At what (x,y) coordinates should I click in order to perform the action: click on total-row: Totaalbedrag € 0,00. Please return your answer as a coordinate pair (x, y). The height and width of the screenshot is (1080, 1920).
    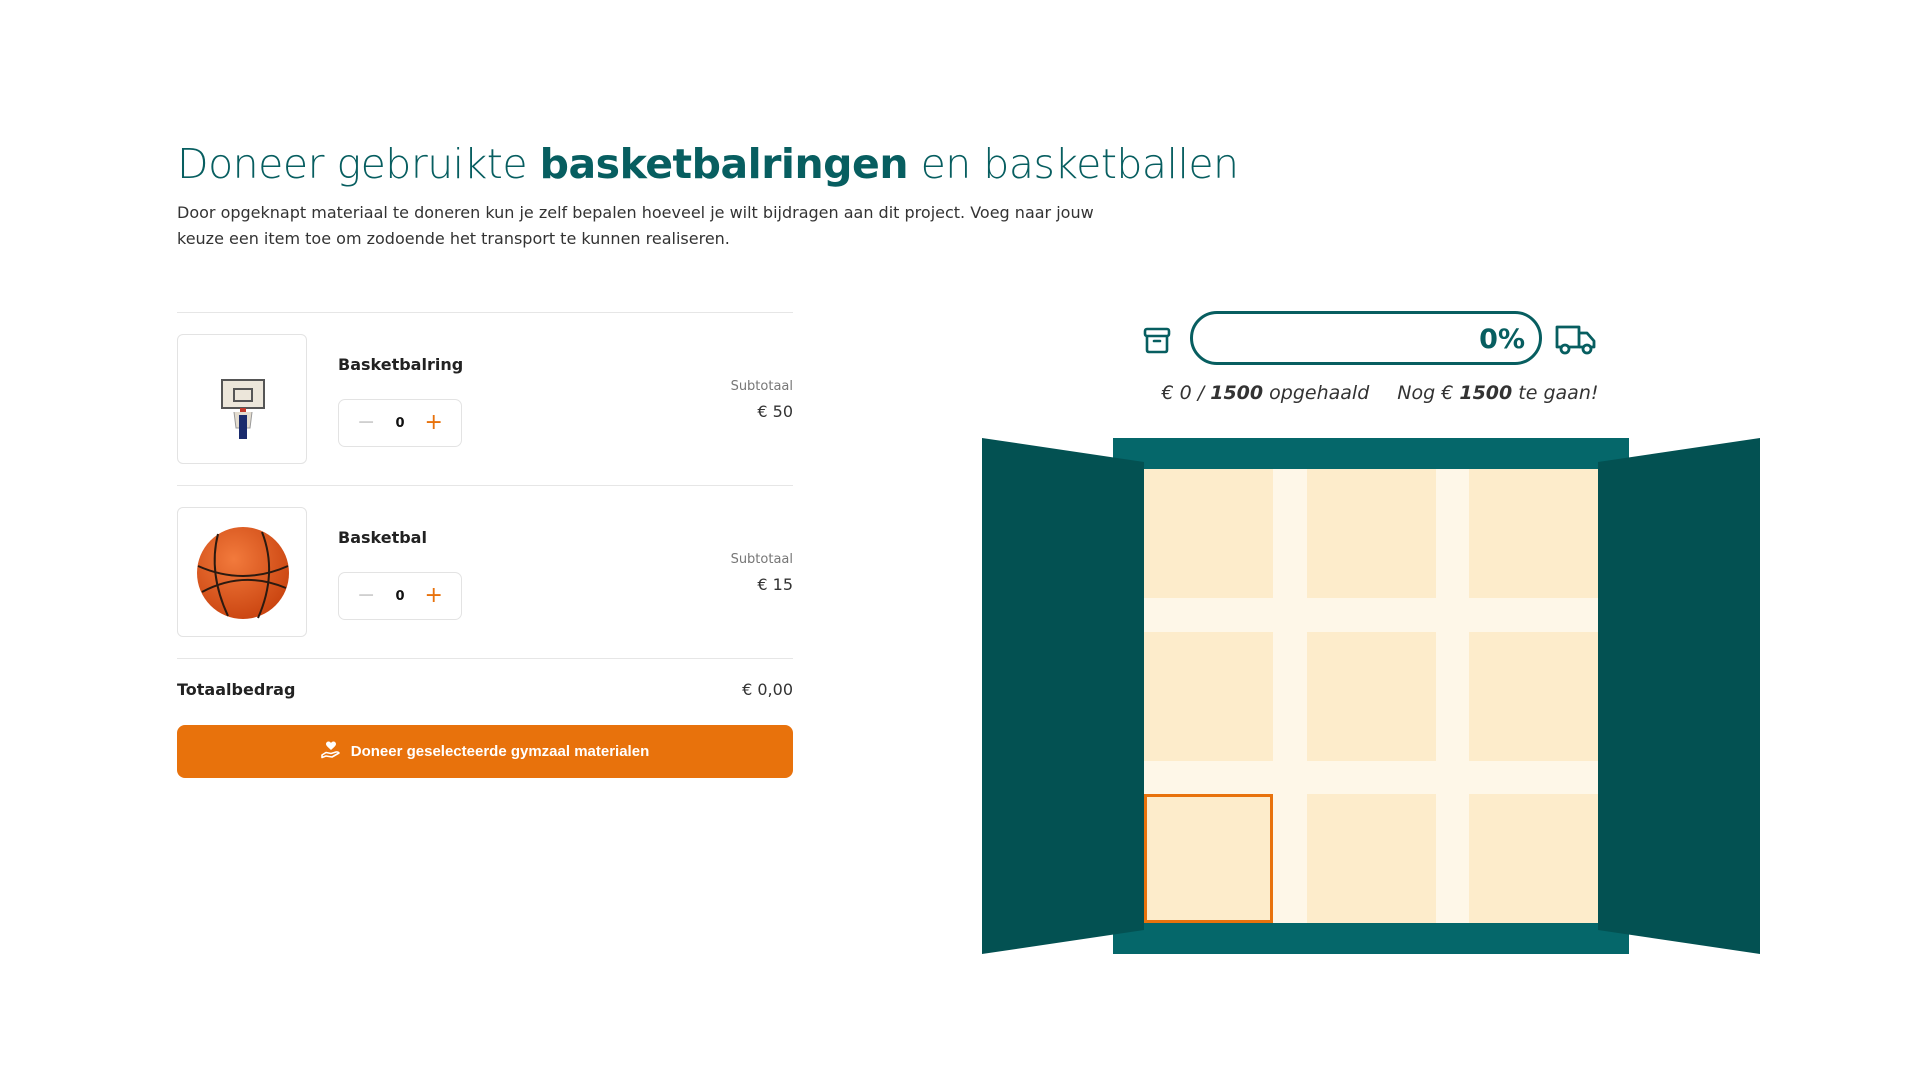
    Looking at the image, I should click on (485, 689).